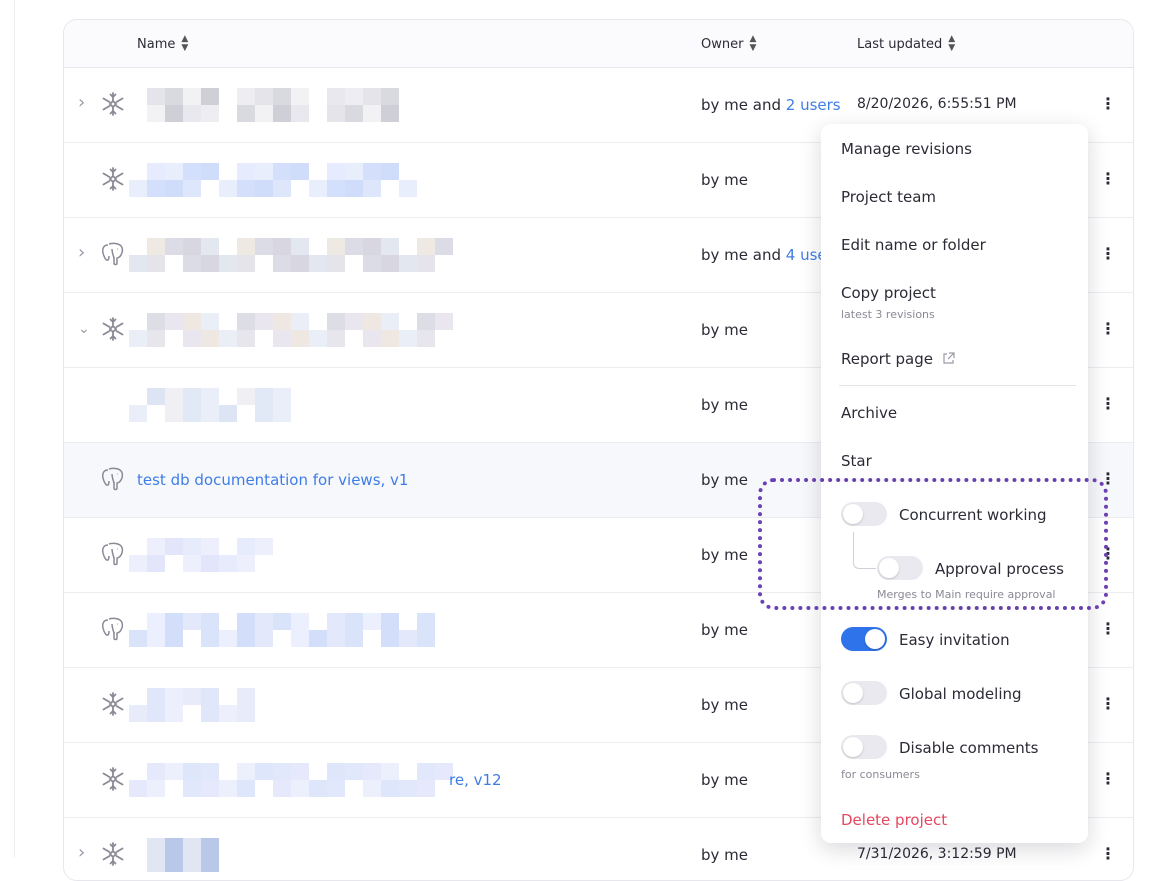 Image resolution: width=1159 pixels, height=881 pixels. Describe the element at coordinates (856, 461) in the screenshot. I see `star-item: Star` at that location.